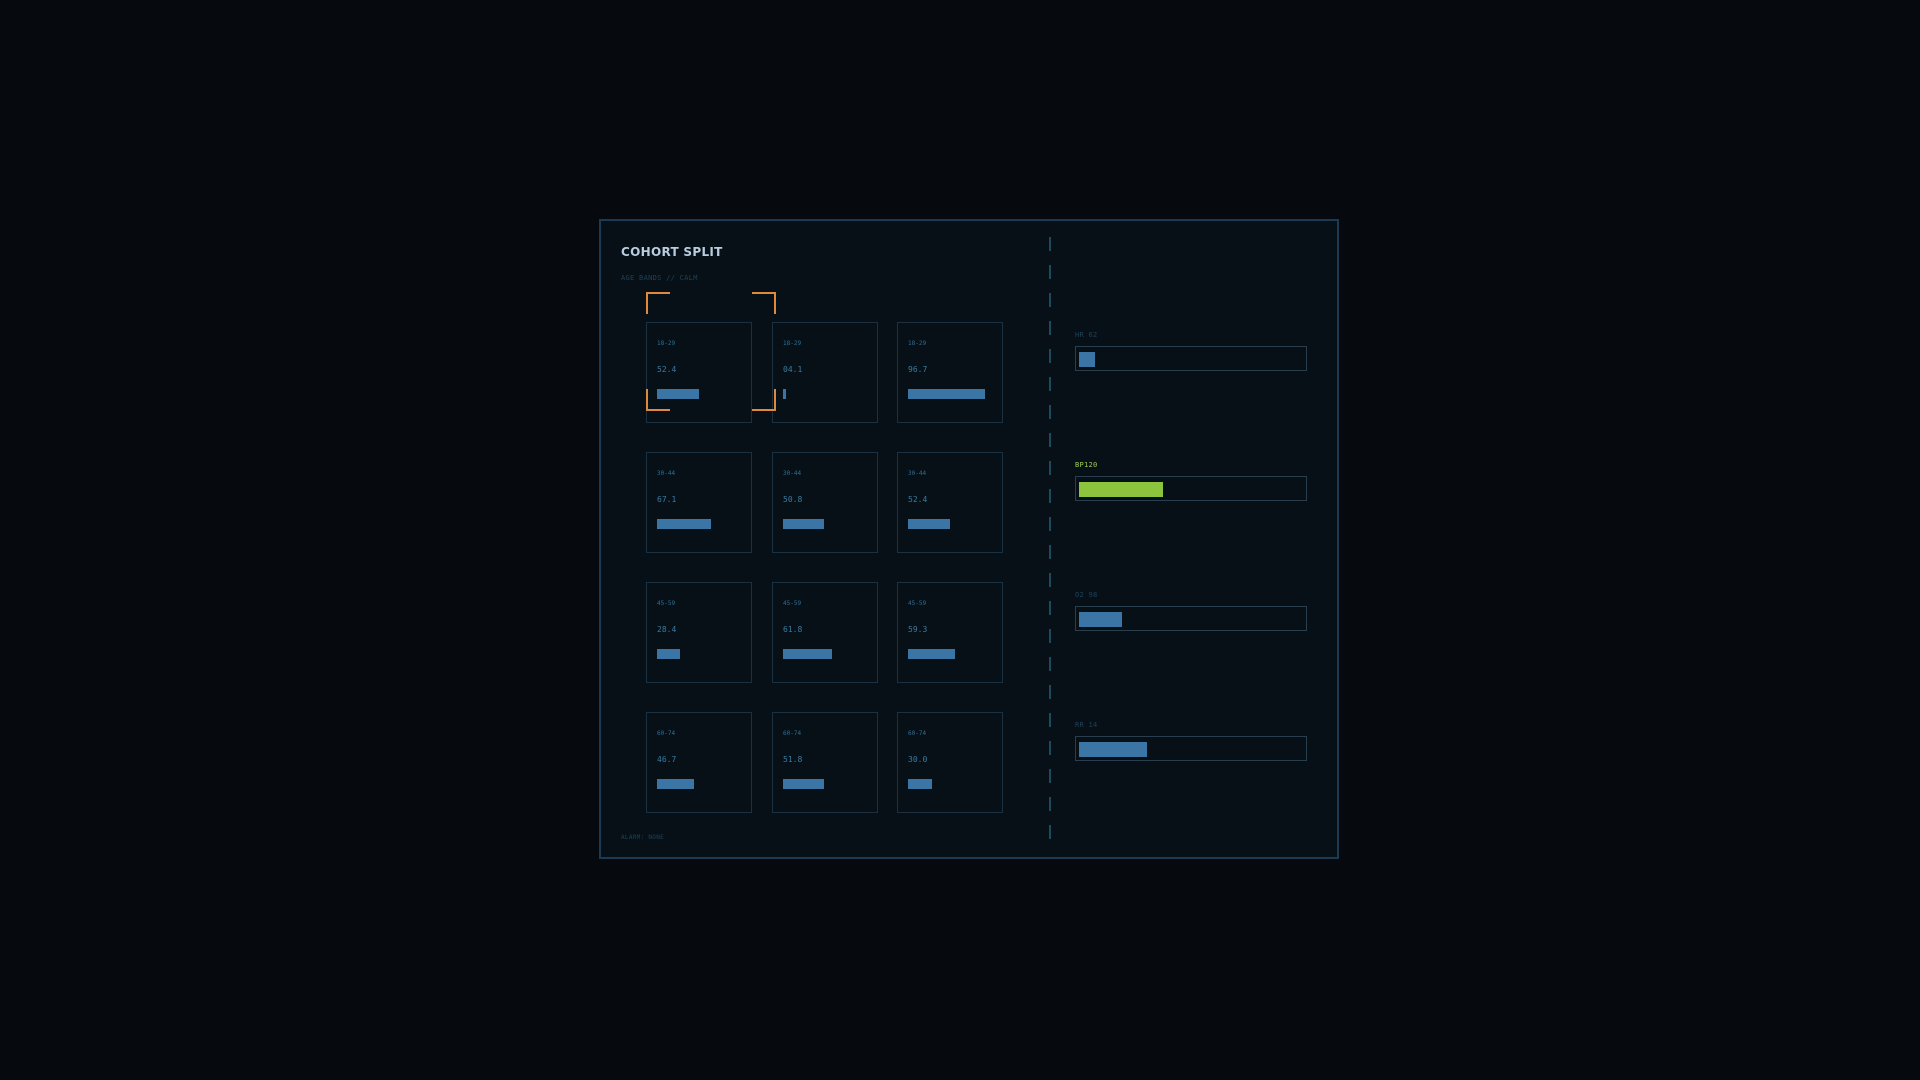 The height and width of the screenshot is (1080, 1920). Describe the element at coordinates (667, 759) in the screenshot. I see `cell-value: 46.7` at that location.